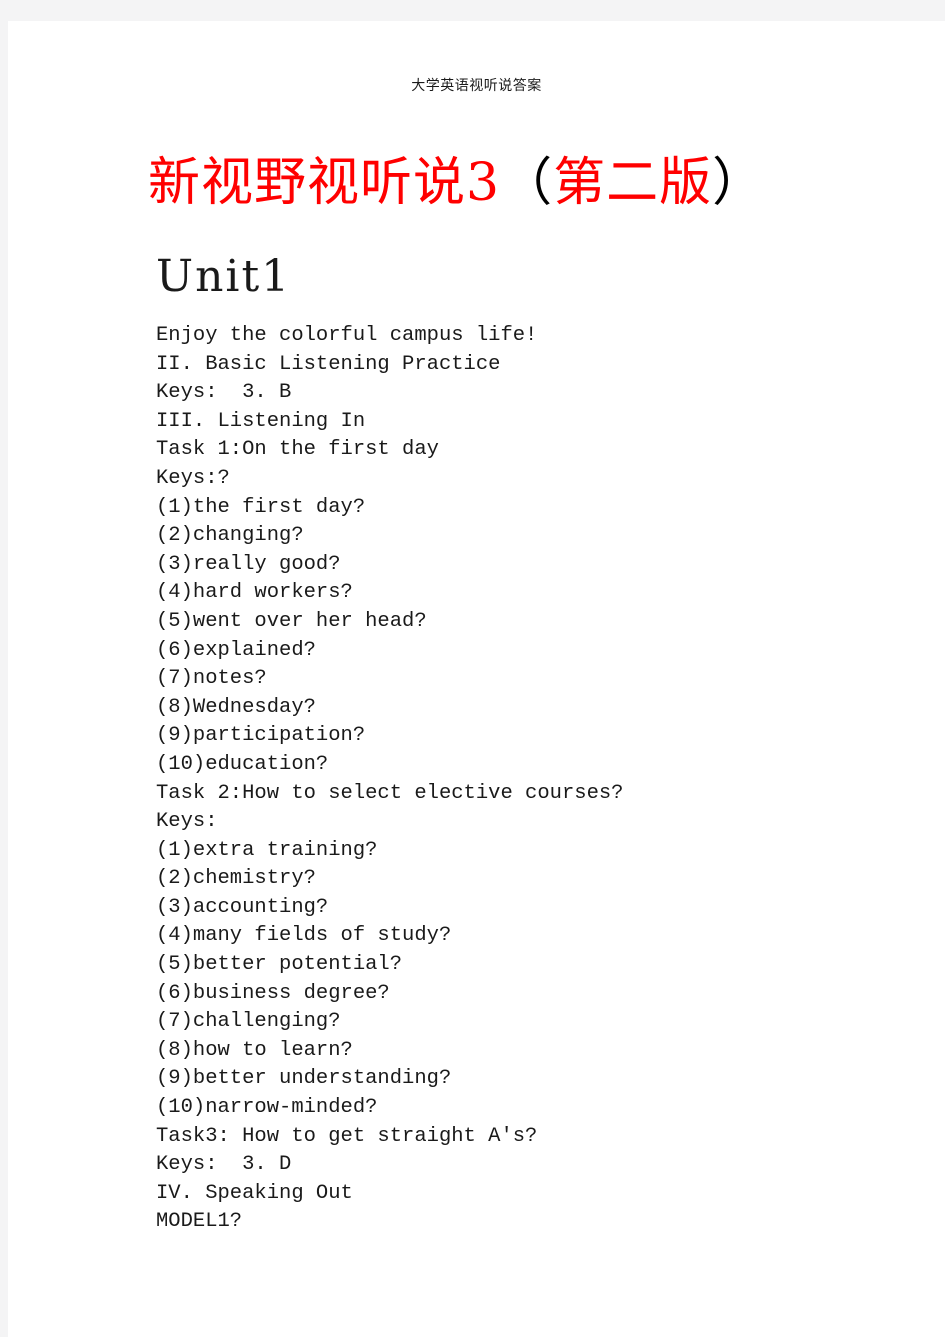 Image resolution: width=945 pixels, height=1337 pixels. I want to click on answer-line: Task 1:On the first day, so click(297, 450).